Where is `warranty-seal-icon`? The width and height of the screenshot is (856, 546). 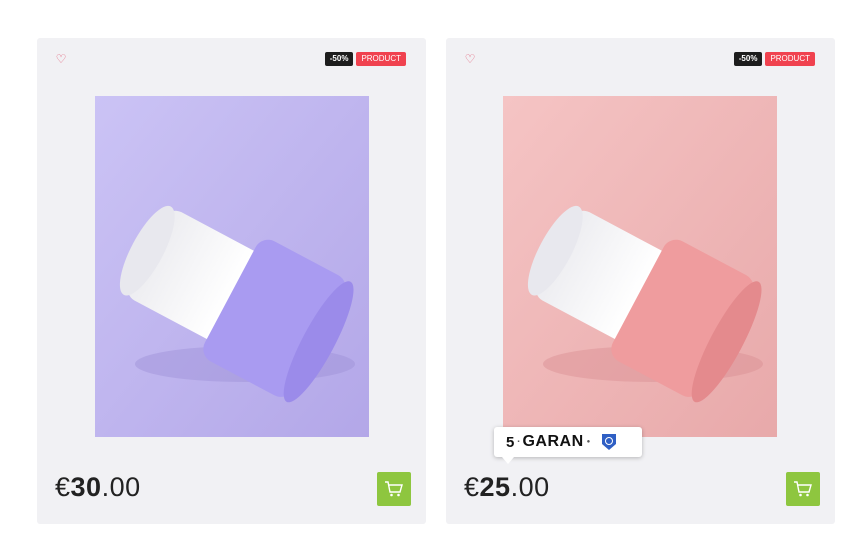
warranty-seal-icon is located at coordinates (609, 442).